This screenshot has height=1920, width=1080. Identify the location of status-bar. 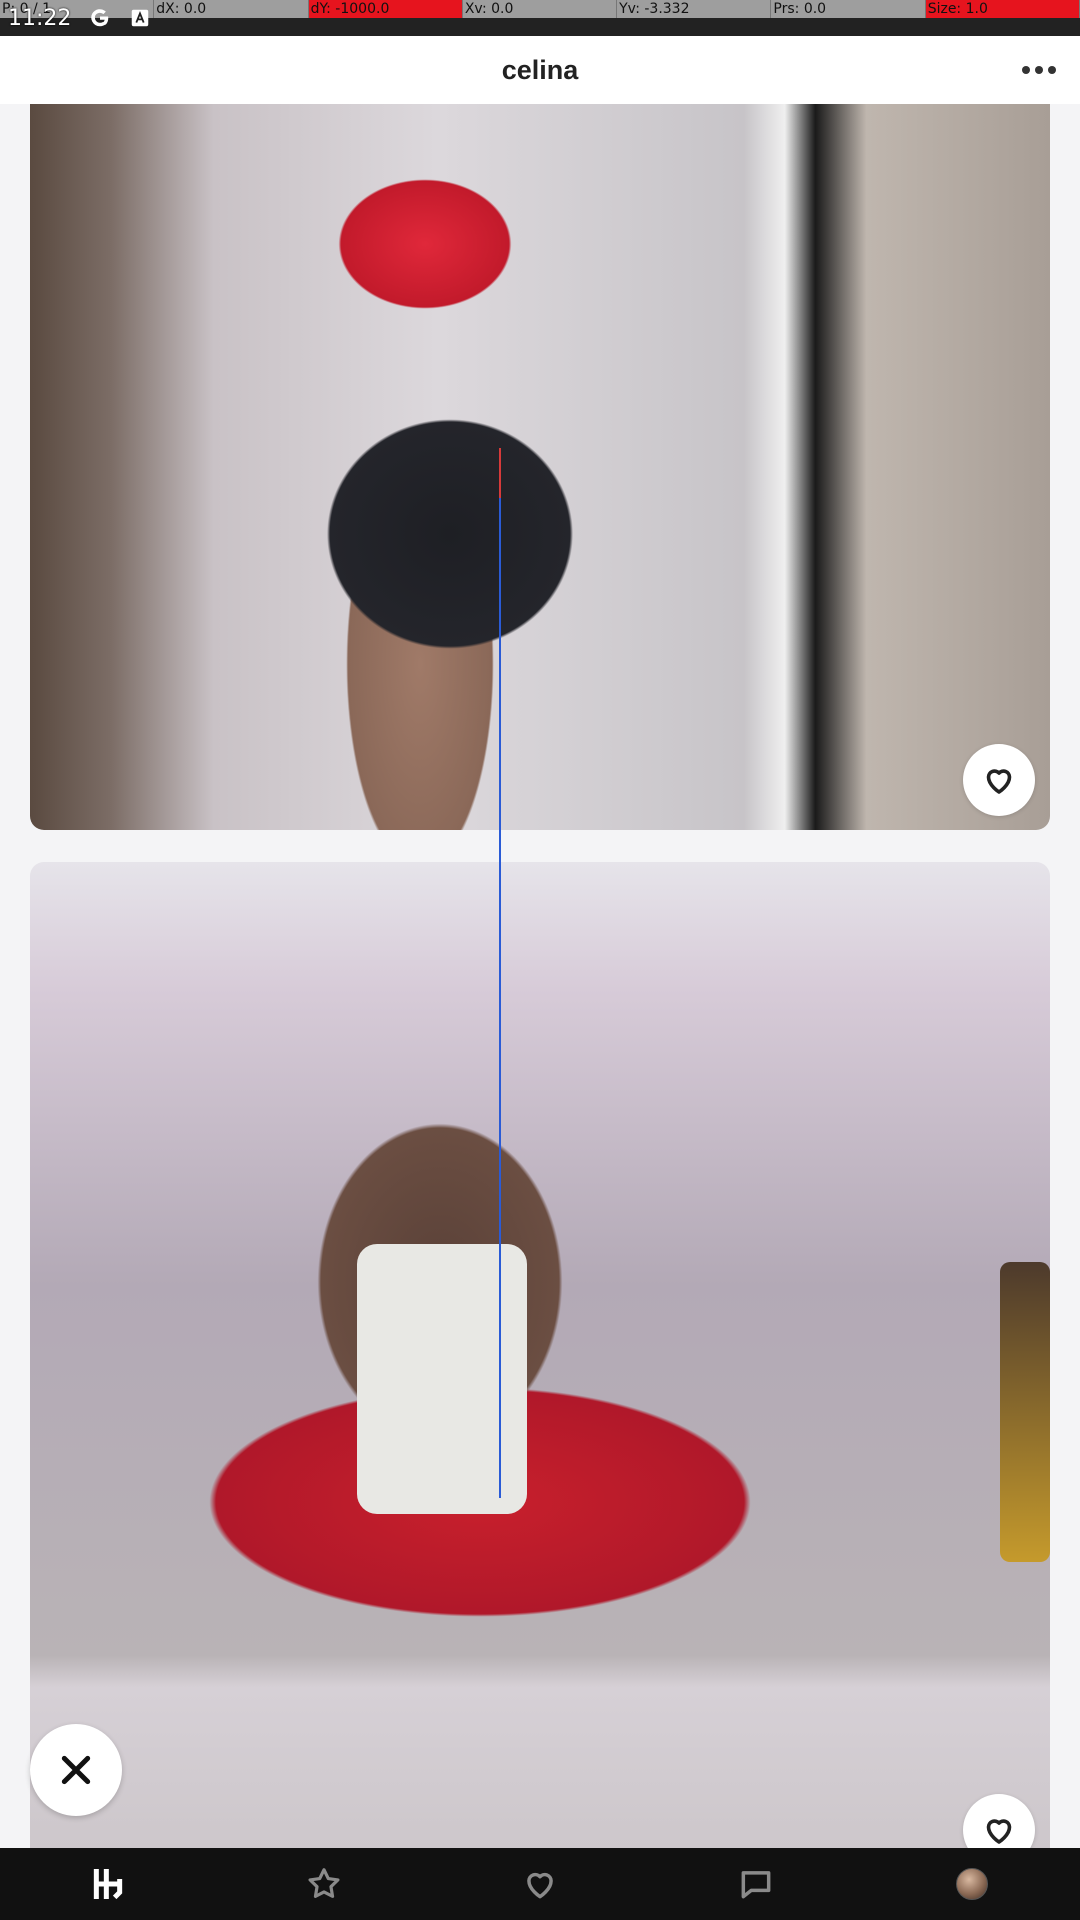
(540, 27).